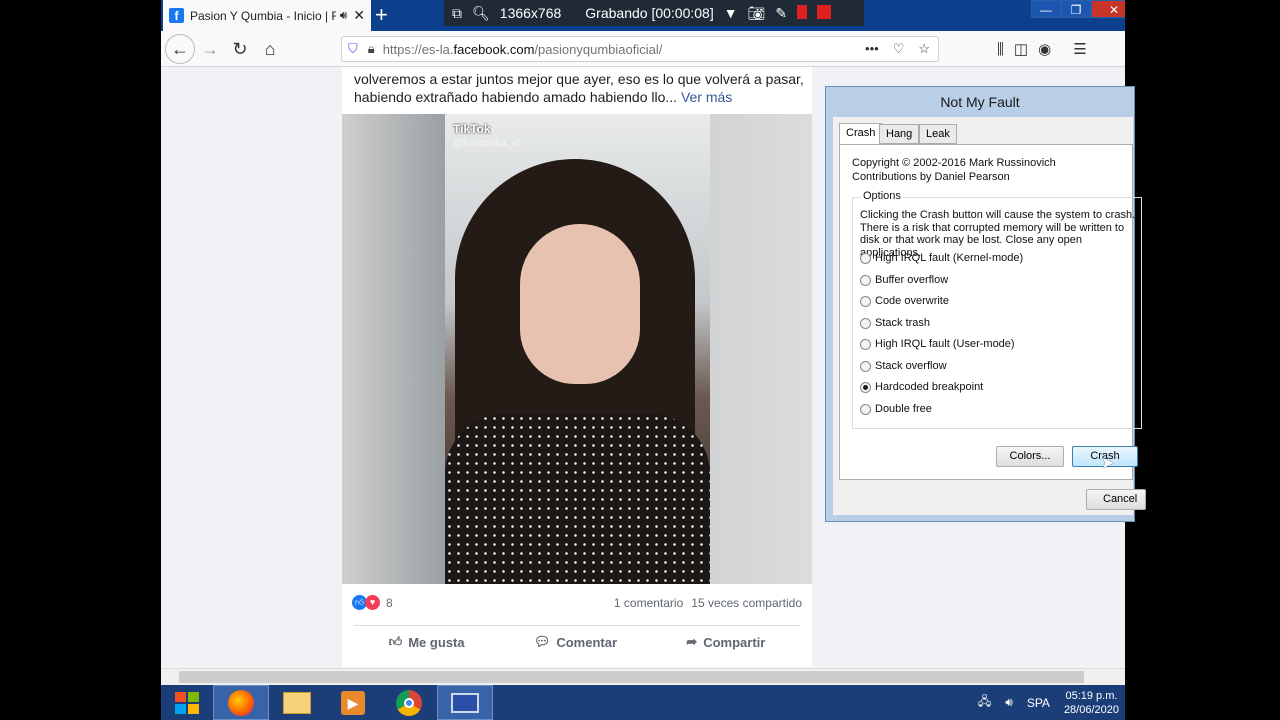  I want to click on camera-icon: 📷︎, so click(757, 13).